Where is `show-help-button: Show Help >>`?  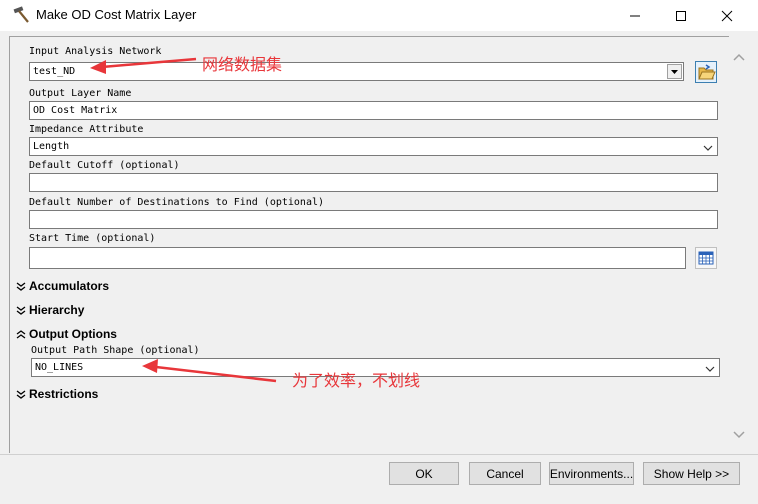
show-help-button: Show Help >> is located at coordinates (691, 473).